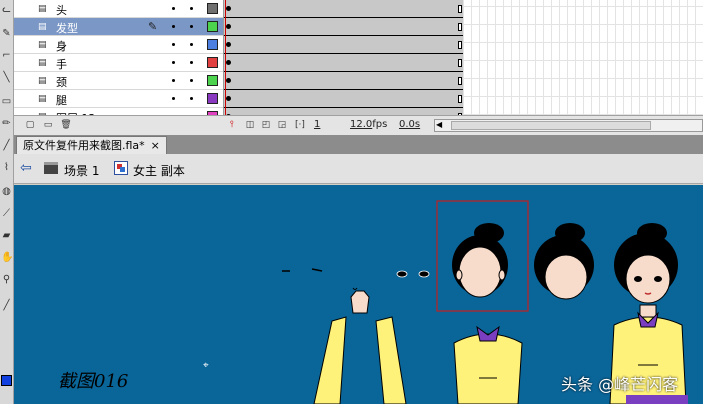  I want to click on torso-dress, so click(488, 364).